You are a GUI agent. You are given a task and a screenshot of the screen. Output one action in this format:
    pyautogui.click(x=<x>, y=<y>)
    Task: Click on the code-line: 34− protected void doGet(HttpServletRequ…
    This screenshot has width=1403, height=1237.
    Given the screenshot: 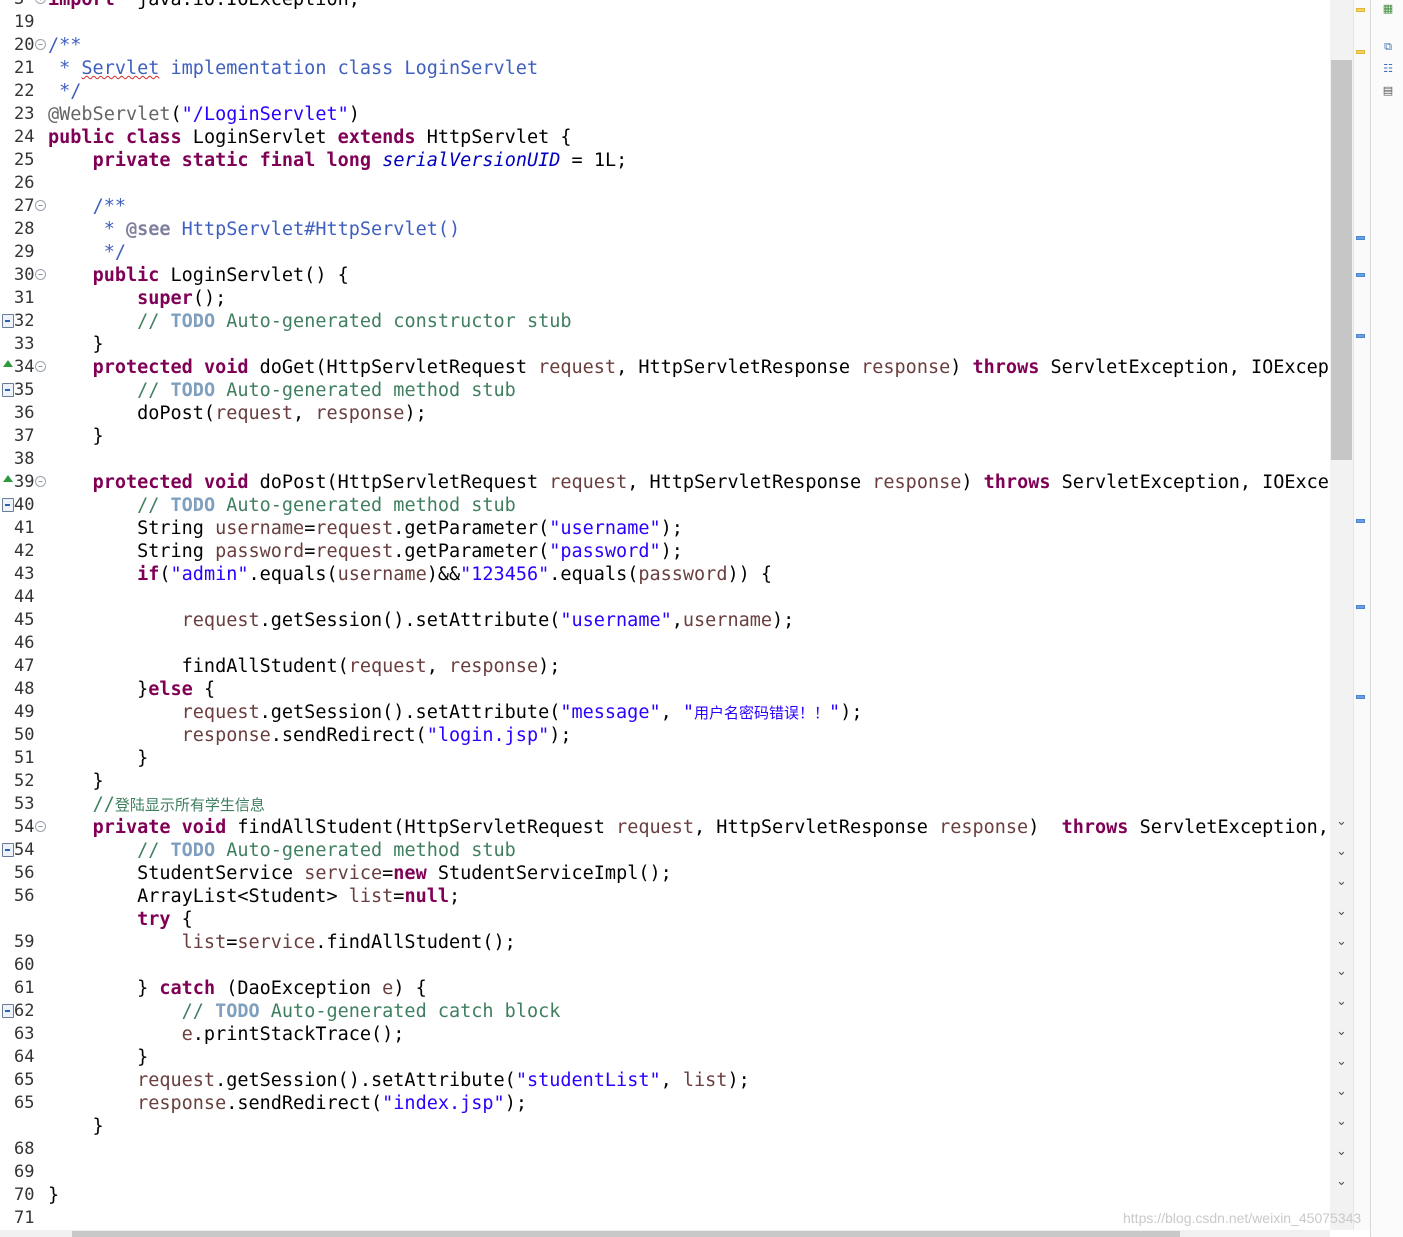 What is the action you would take?
    pyautogui.click(x=665, y=367)
    